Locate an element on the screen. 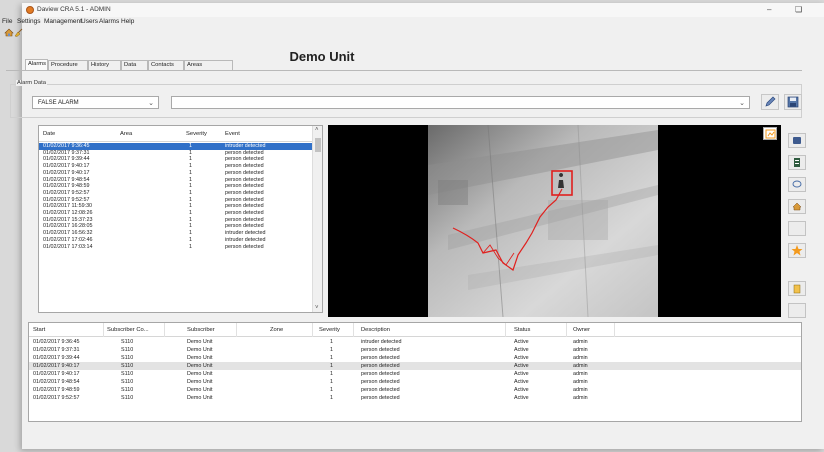 The image size is (824, 452). edit-button is located at coordinates (770, 102).